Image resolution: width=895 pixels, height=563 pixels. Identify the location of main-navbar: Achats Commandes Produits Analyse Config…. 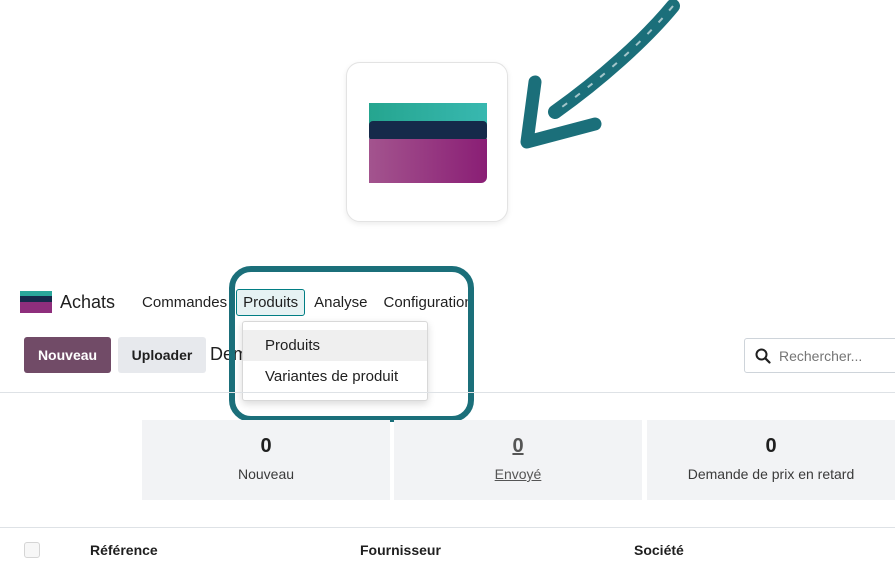
(251, 302).